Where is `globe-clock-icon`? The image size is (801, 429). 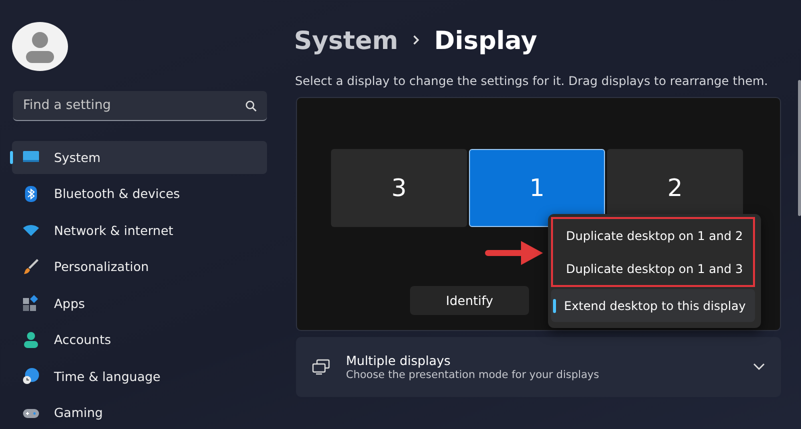 globe-clock-icon is located at coordinates (31, 376).